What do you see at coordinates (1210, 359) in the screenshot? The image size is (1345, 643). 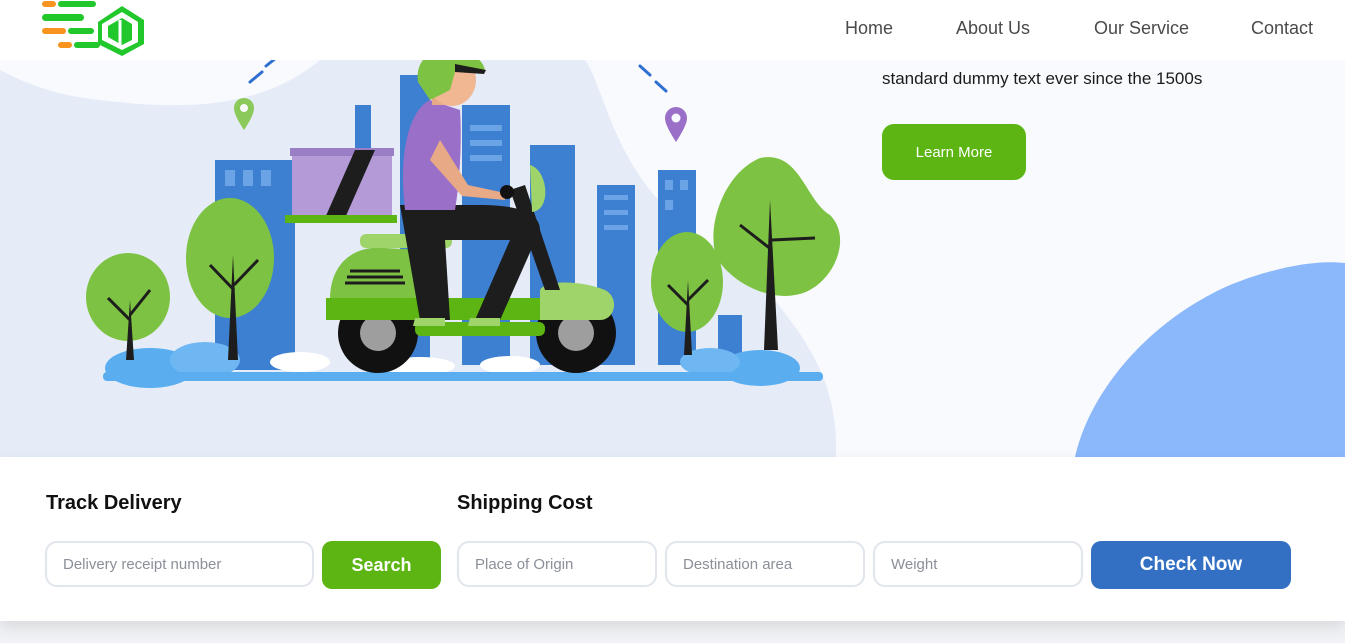 I see `decorative-blue-blob` at bounding box center [1210, 359].